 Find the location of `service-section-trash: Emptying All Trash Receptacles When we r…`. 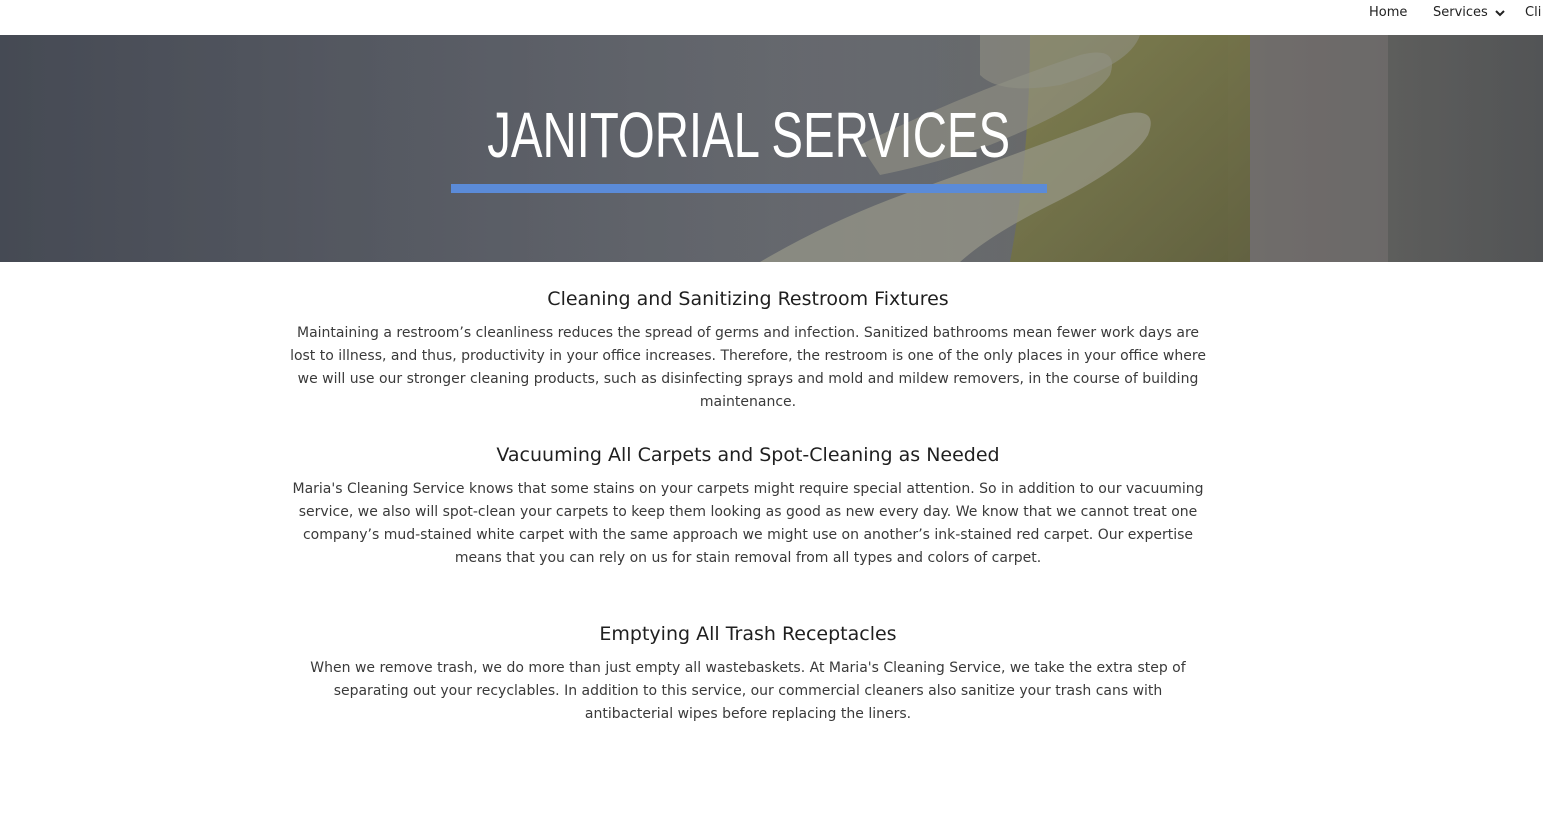

service-section-trash: Emptying All Trash Receptacles When we r… is located at coordinates (748, 673).